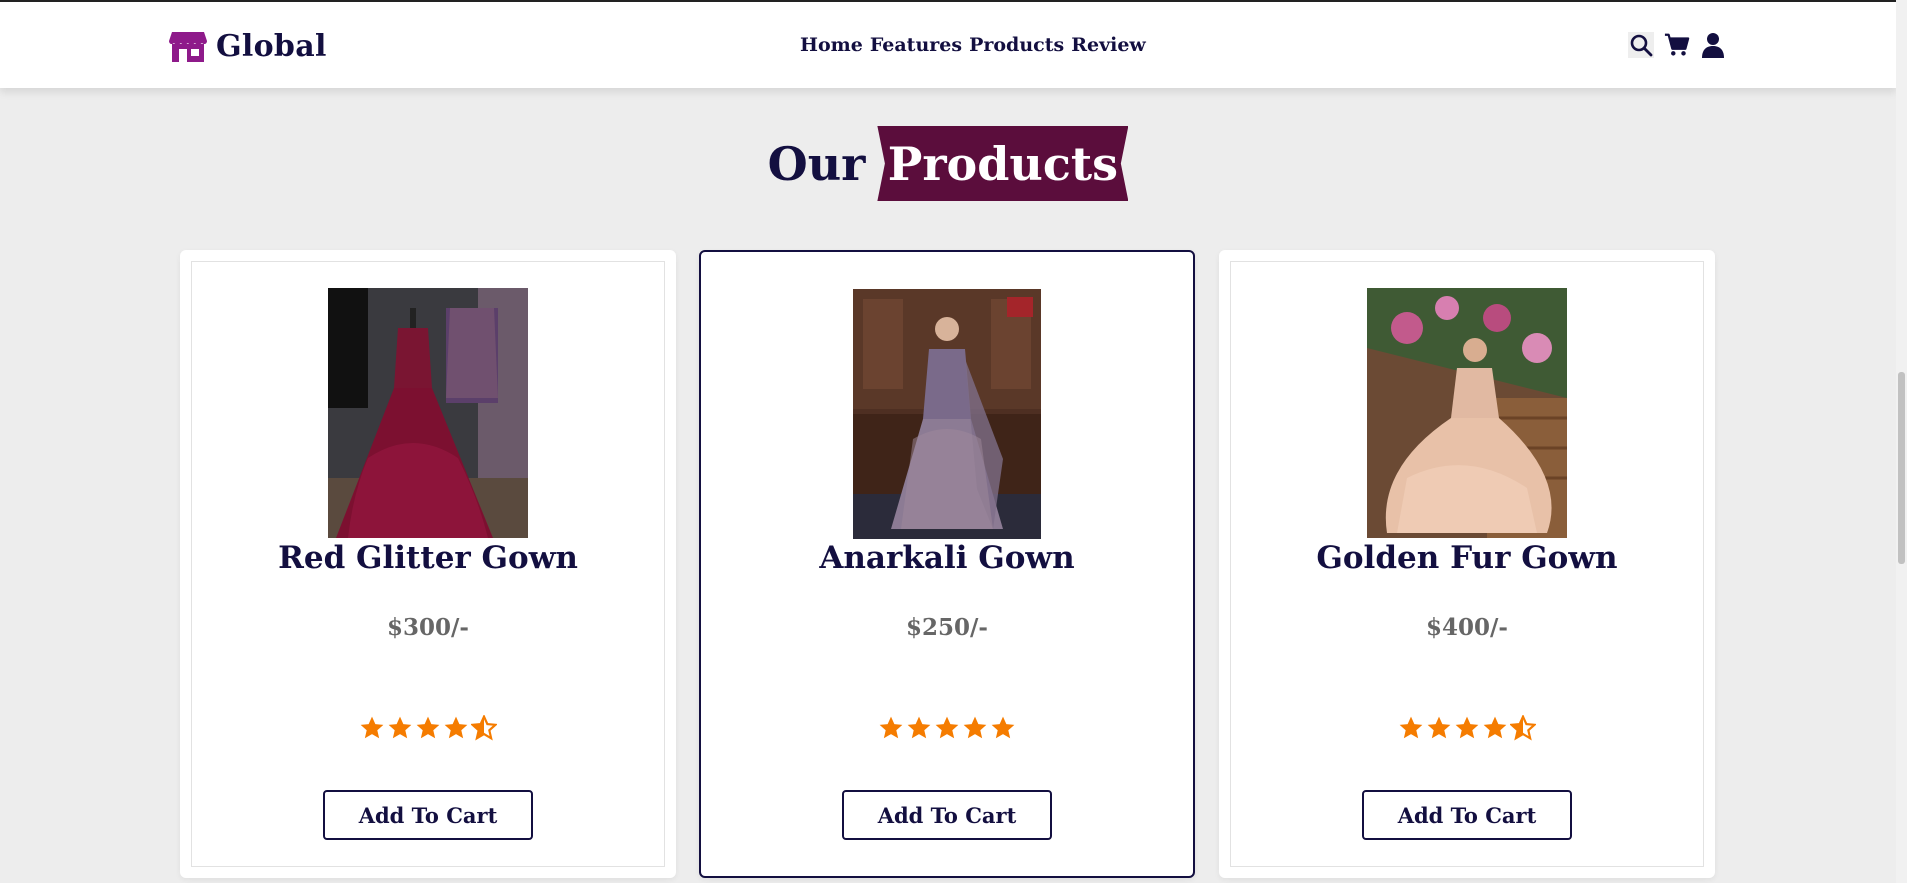 The height and width of the screenshot is (883, 1907). I want to click on product-price: $400/-, so click(1467, 627).